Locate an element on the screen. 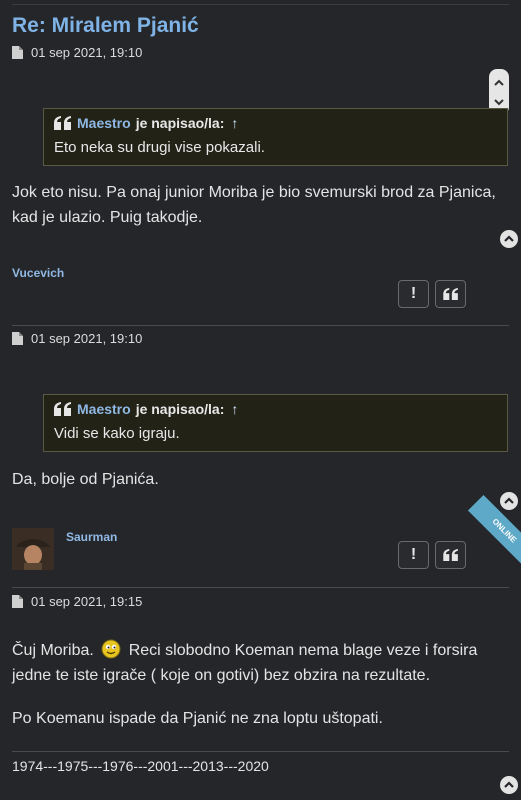 Image resolution: width=521 pixels, height=800 pixels. quote-text: Eto neka su drugi vise pokazali. is located at coordinates (159, 147).